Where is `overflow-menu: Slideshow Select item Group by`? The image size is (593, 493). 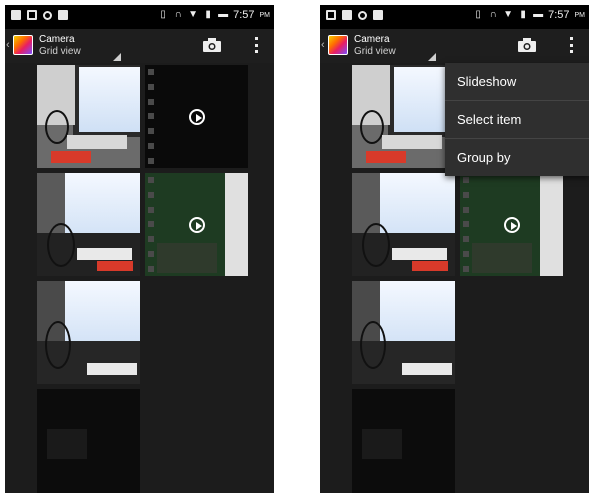 overflow-menu: Slideshow Select item Group by is located at coordinates (517, 119).